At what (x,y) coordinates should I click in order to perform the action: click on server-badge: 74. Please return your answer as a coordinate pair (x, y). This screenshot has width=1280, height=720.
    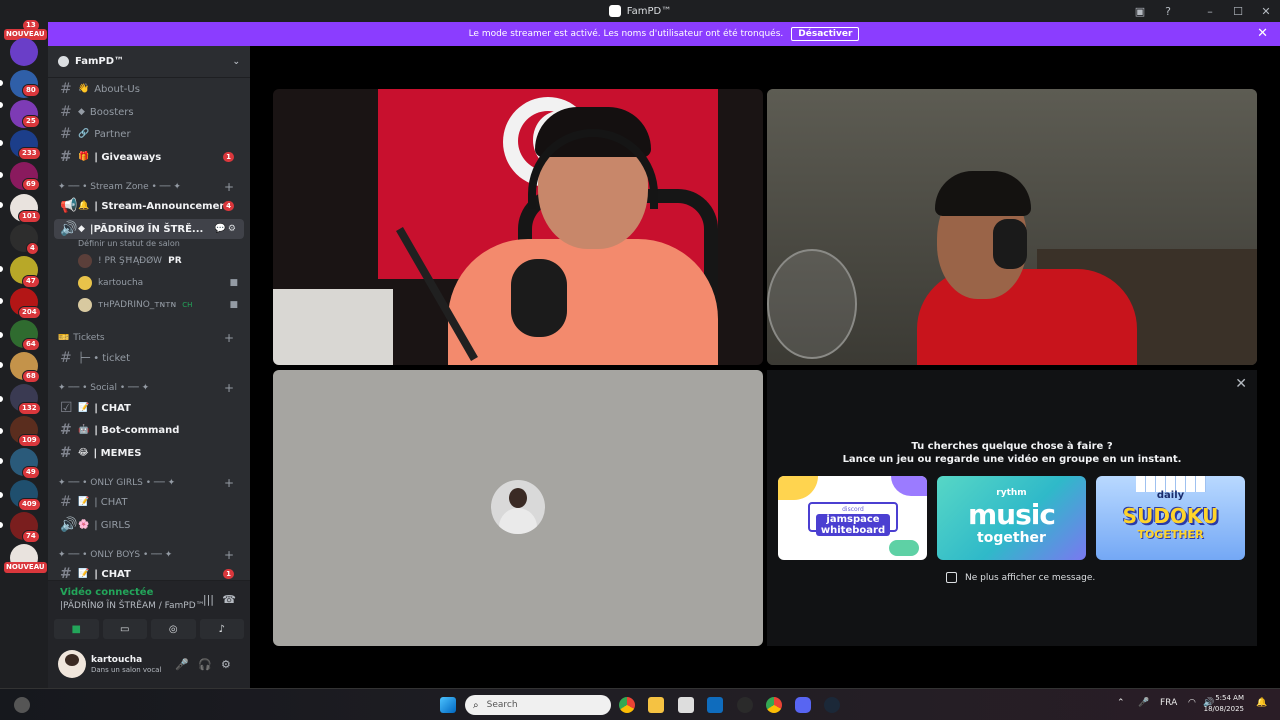
    Looking at the image, I should click on (31, 536).